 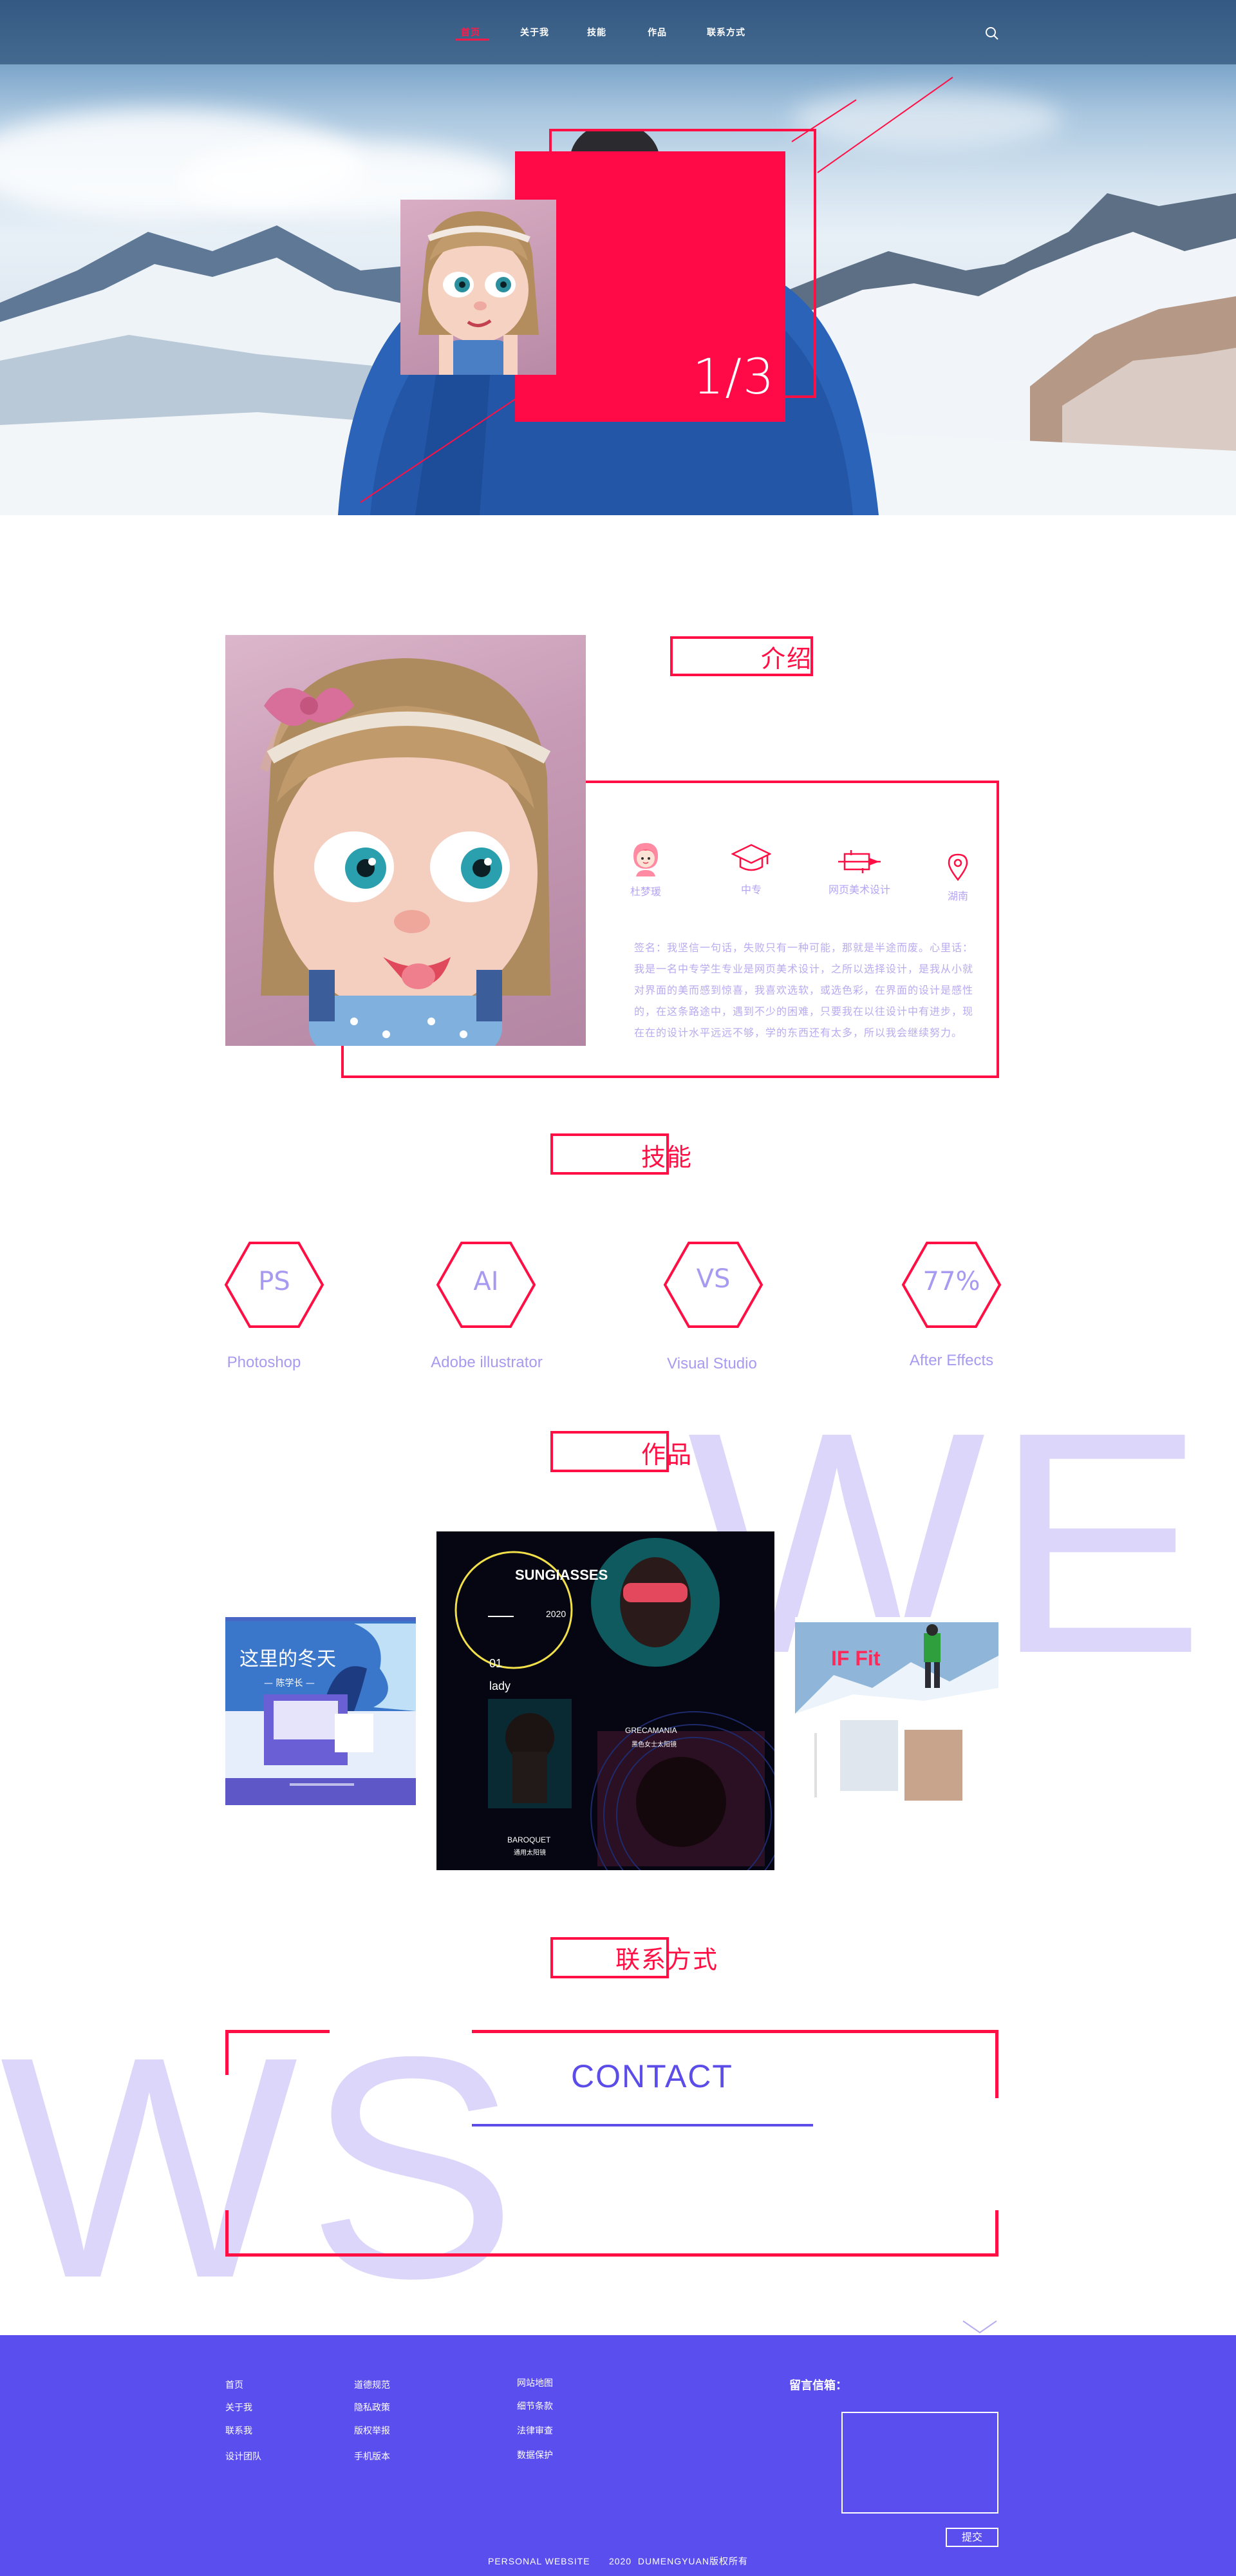 I want to click on skill-hexagon-ae: 77%, so click(x=952, y=1285).